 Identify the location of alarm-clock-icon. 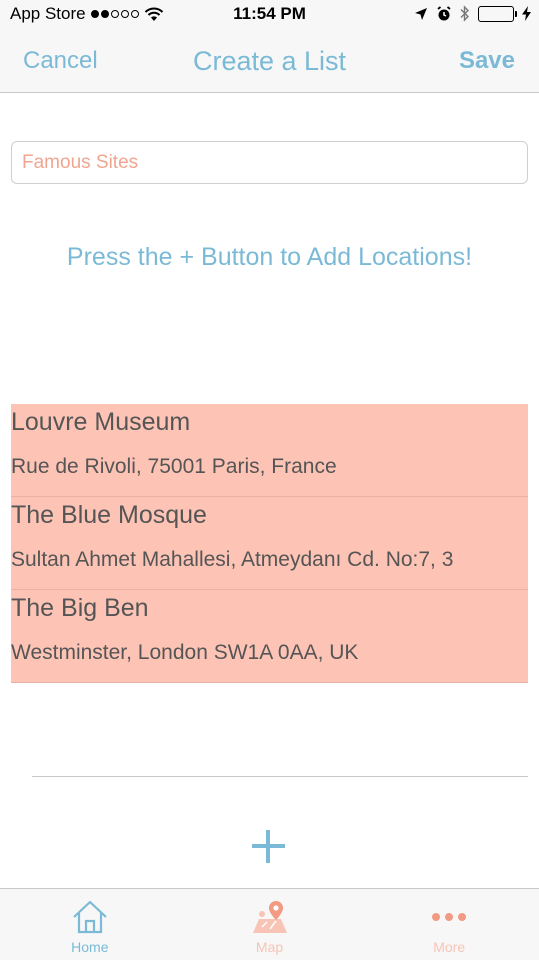
(444, 12).